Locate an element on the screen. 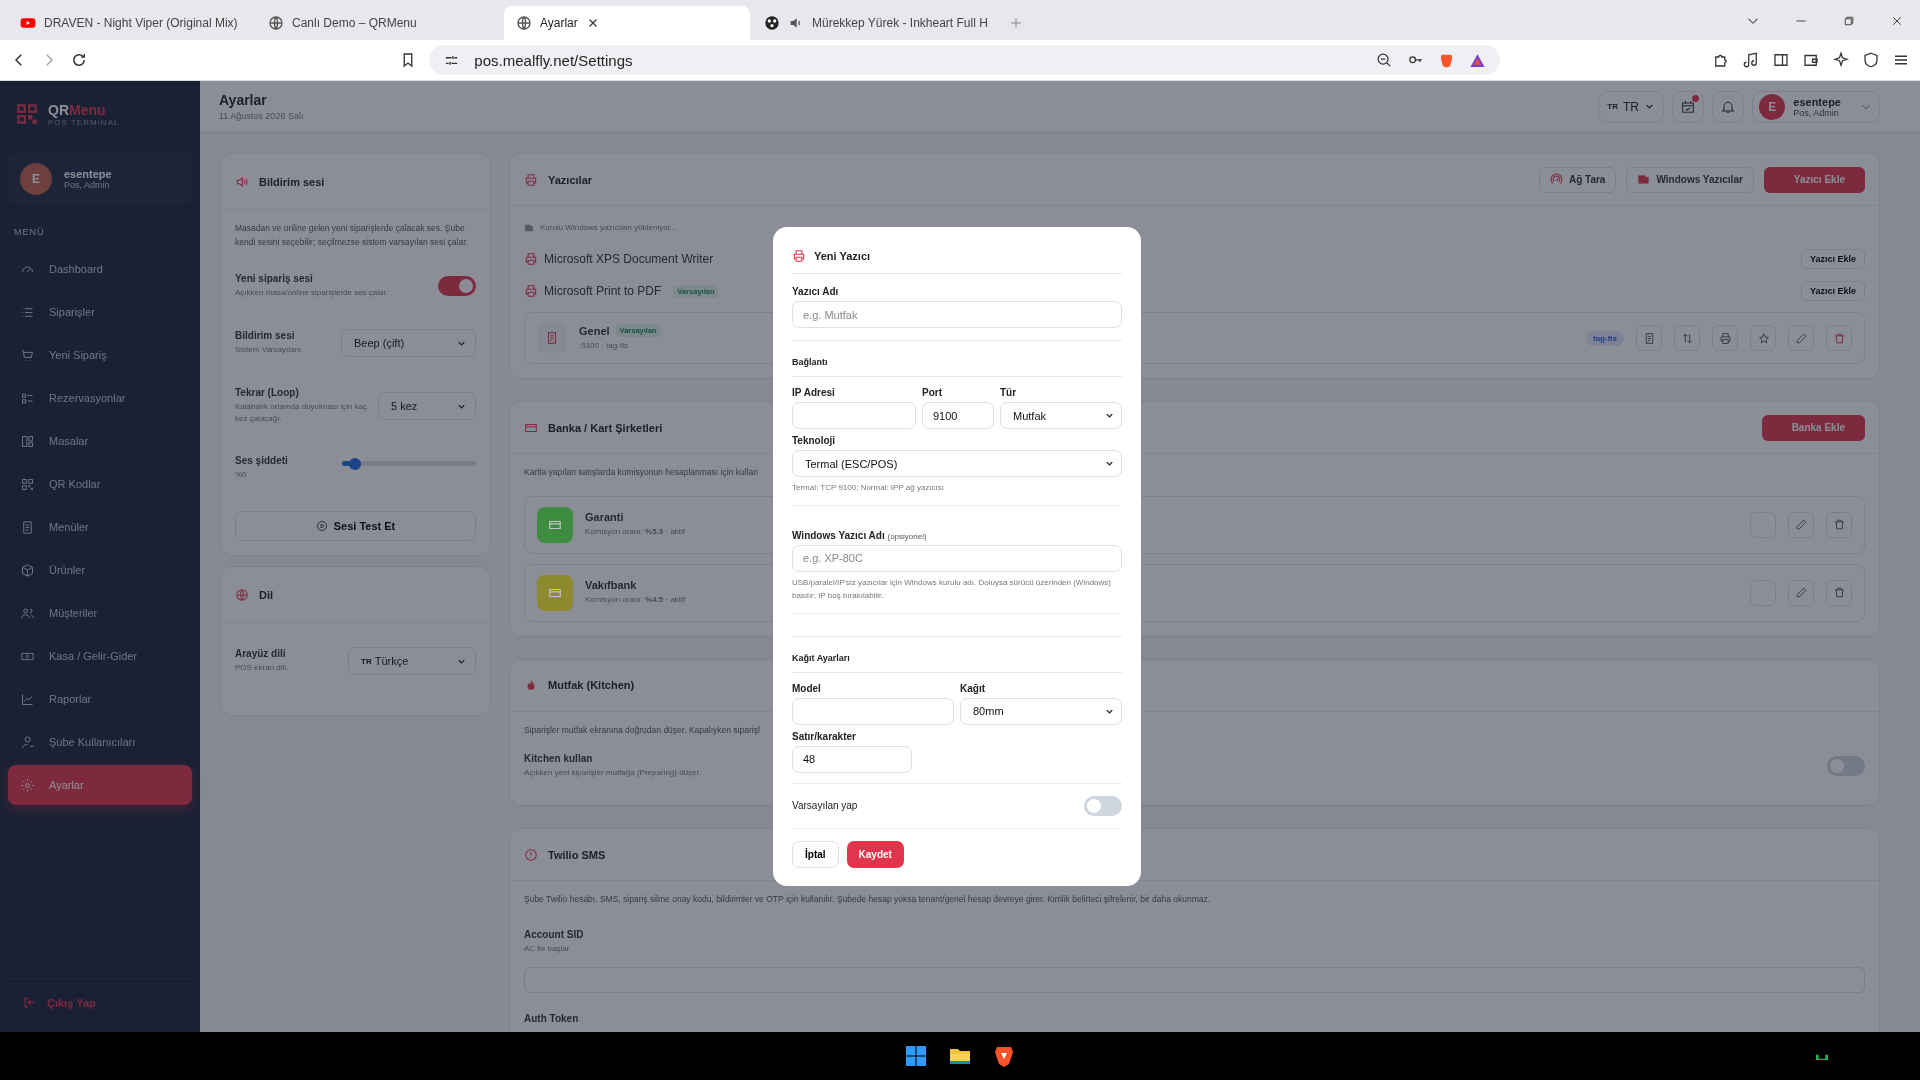  card-title: Yazıcılar is located at coordinates (570, 179).